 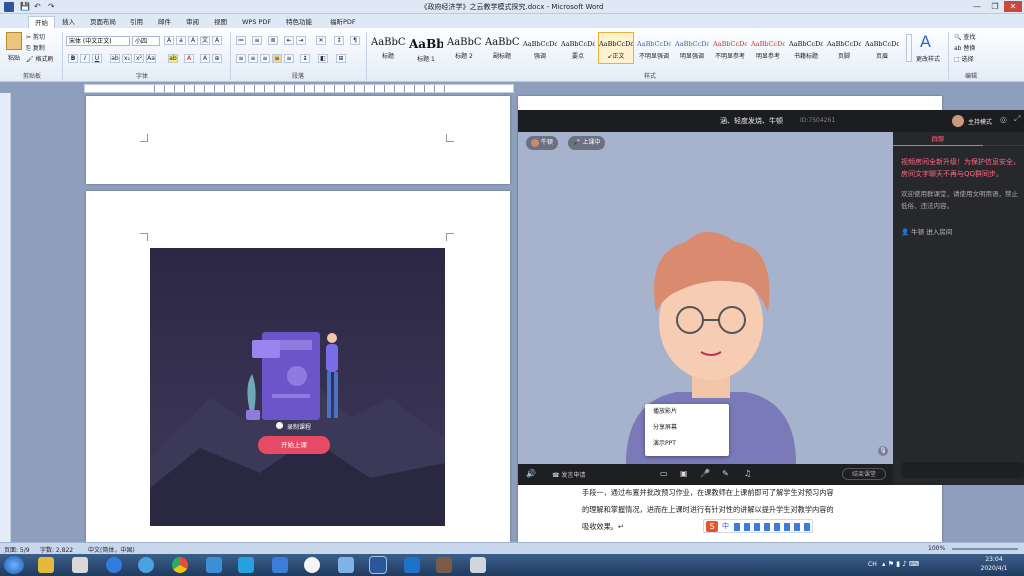 What do you see at coordinates (97, 58) in the screenshot?
I see `underline-button: U` at bounding box center [97, 58].